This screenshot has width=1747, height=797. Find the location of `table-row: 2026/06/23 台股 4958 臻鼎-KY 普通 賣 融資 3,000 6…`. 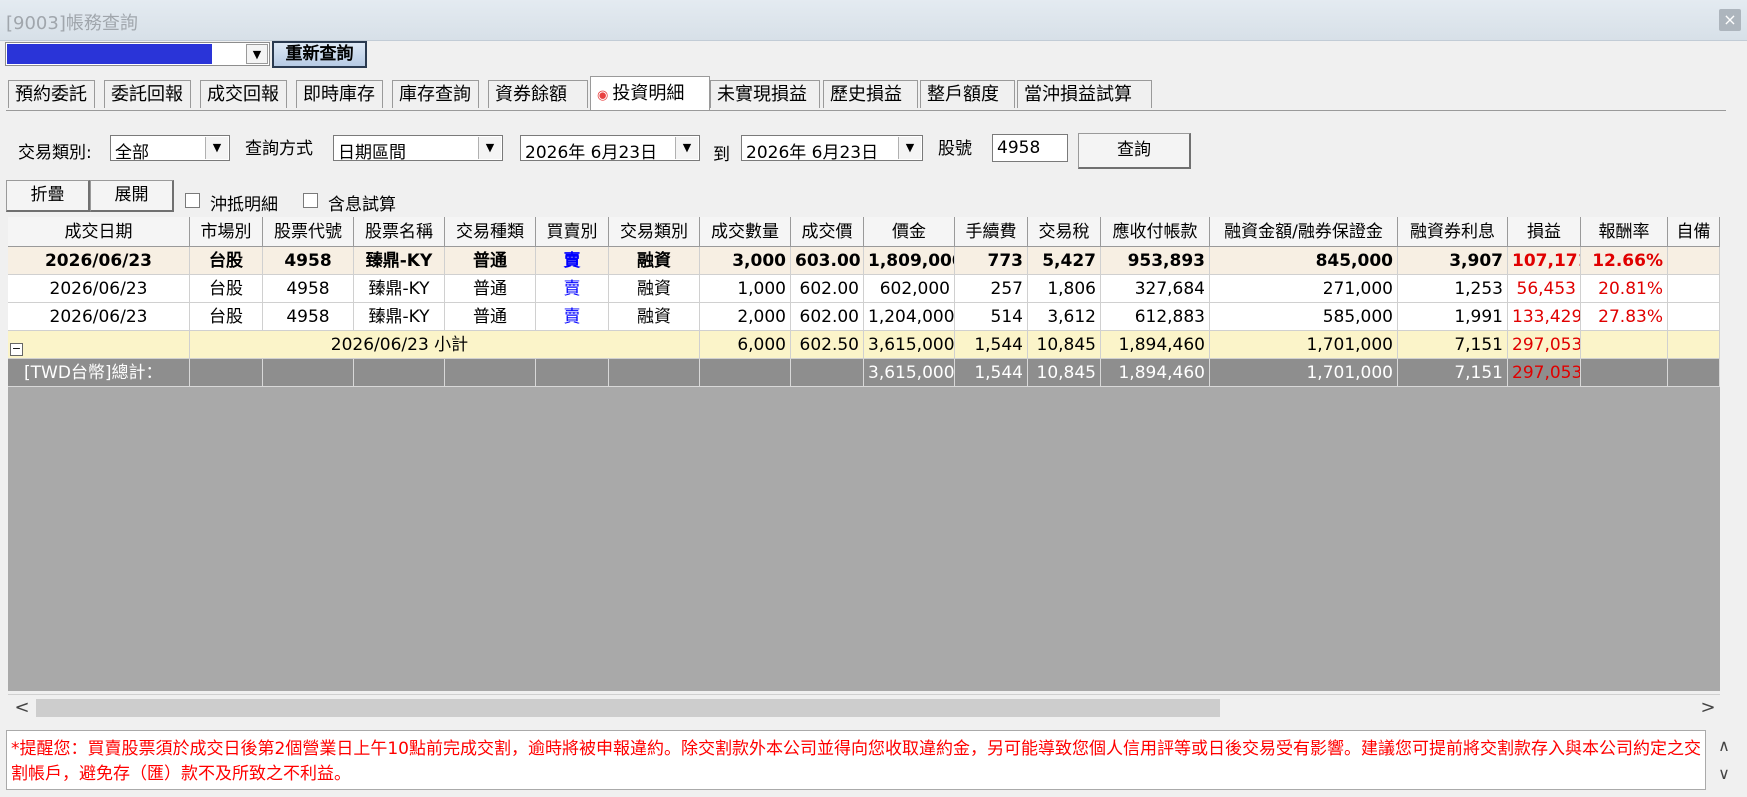

table-row: 2026/06/23 台股 4958 臻鼎-KY 普通 賣 融資 3,000 6… is located at coordinates (864, 261).